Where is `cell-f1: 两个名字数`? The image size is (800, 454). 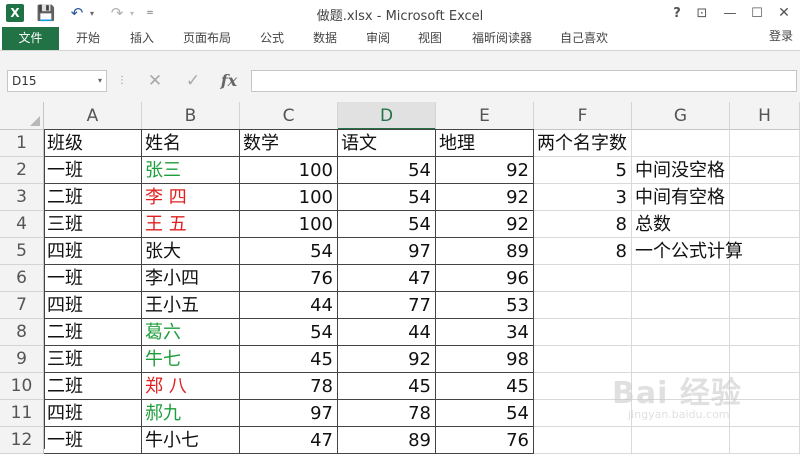
cell-f1: 两个名字数 is located at coordinates (583, 143).